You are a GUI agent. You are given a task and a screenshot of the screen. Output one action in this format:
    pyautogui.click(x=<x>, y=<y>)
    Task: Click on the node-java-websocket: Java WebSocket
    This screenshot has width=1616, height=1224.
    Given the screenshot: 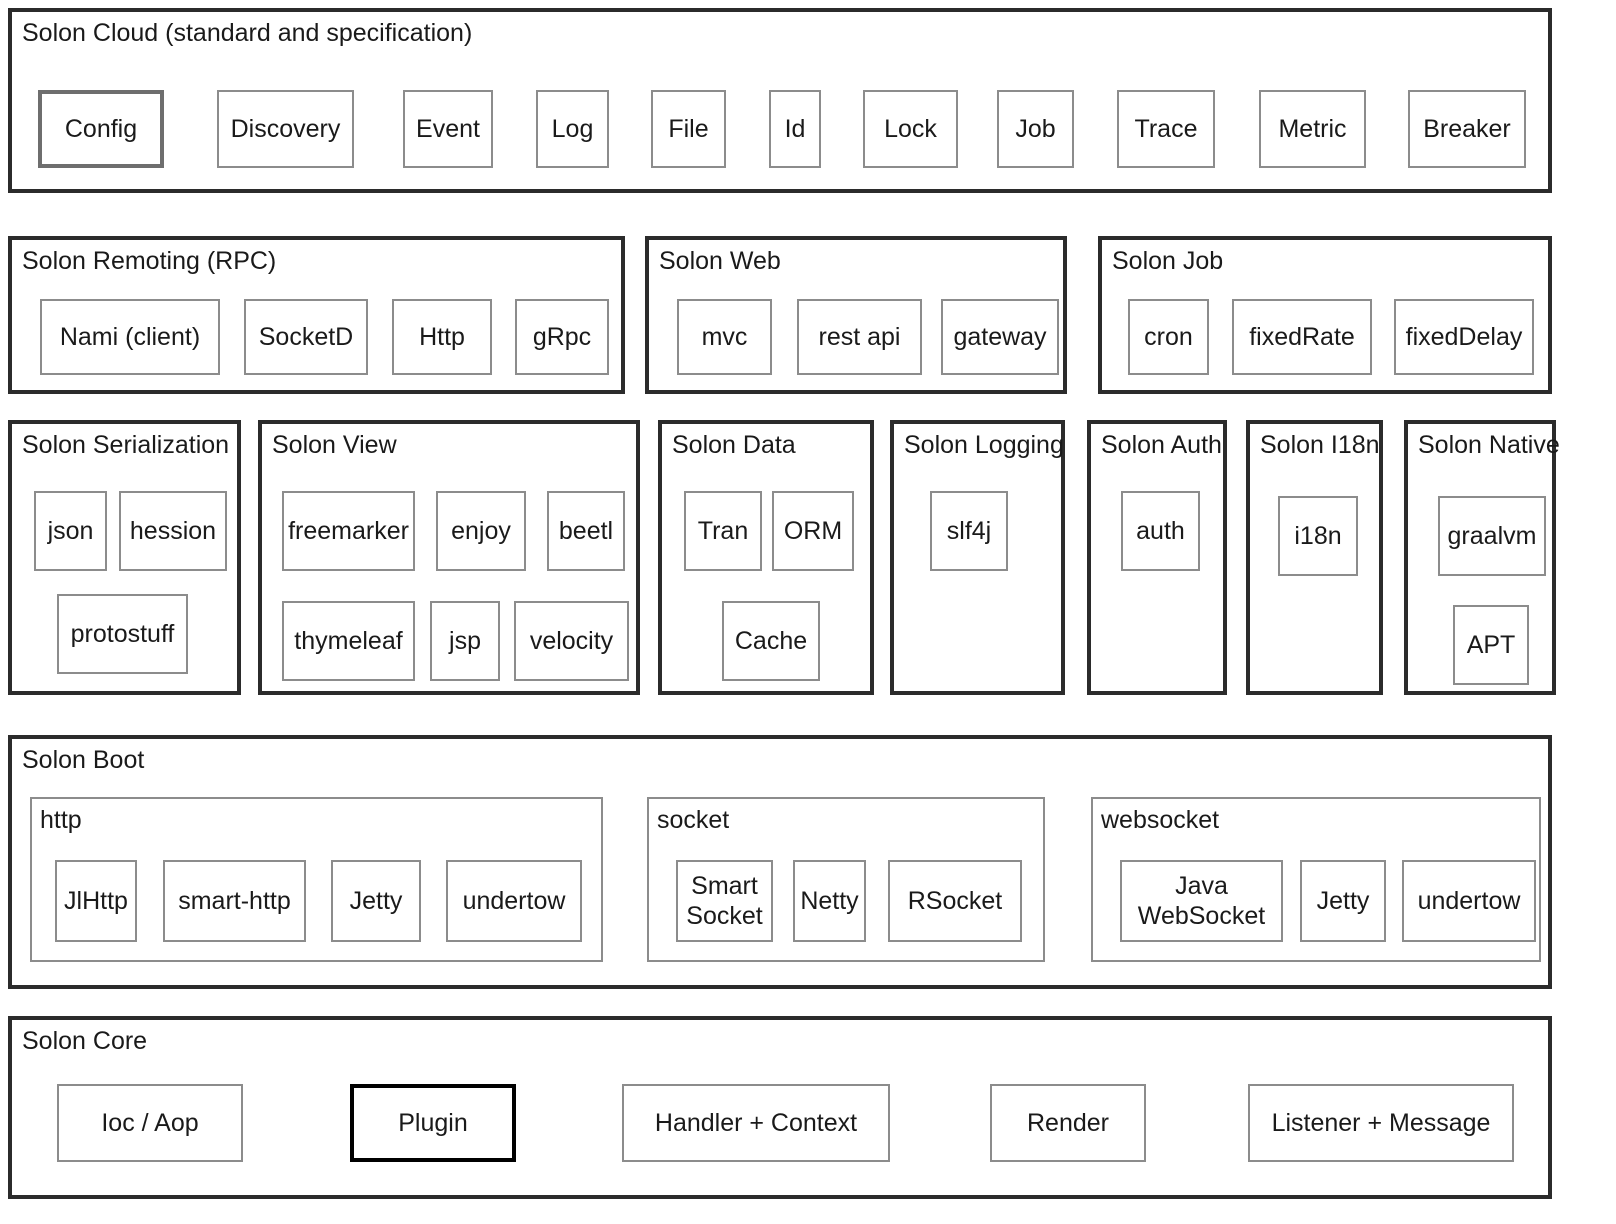 What is the action you would take?
    pyautogui.click(x=1201, y=901)
    